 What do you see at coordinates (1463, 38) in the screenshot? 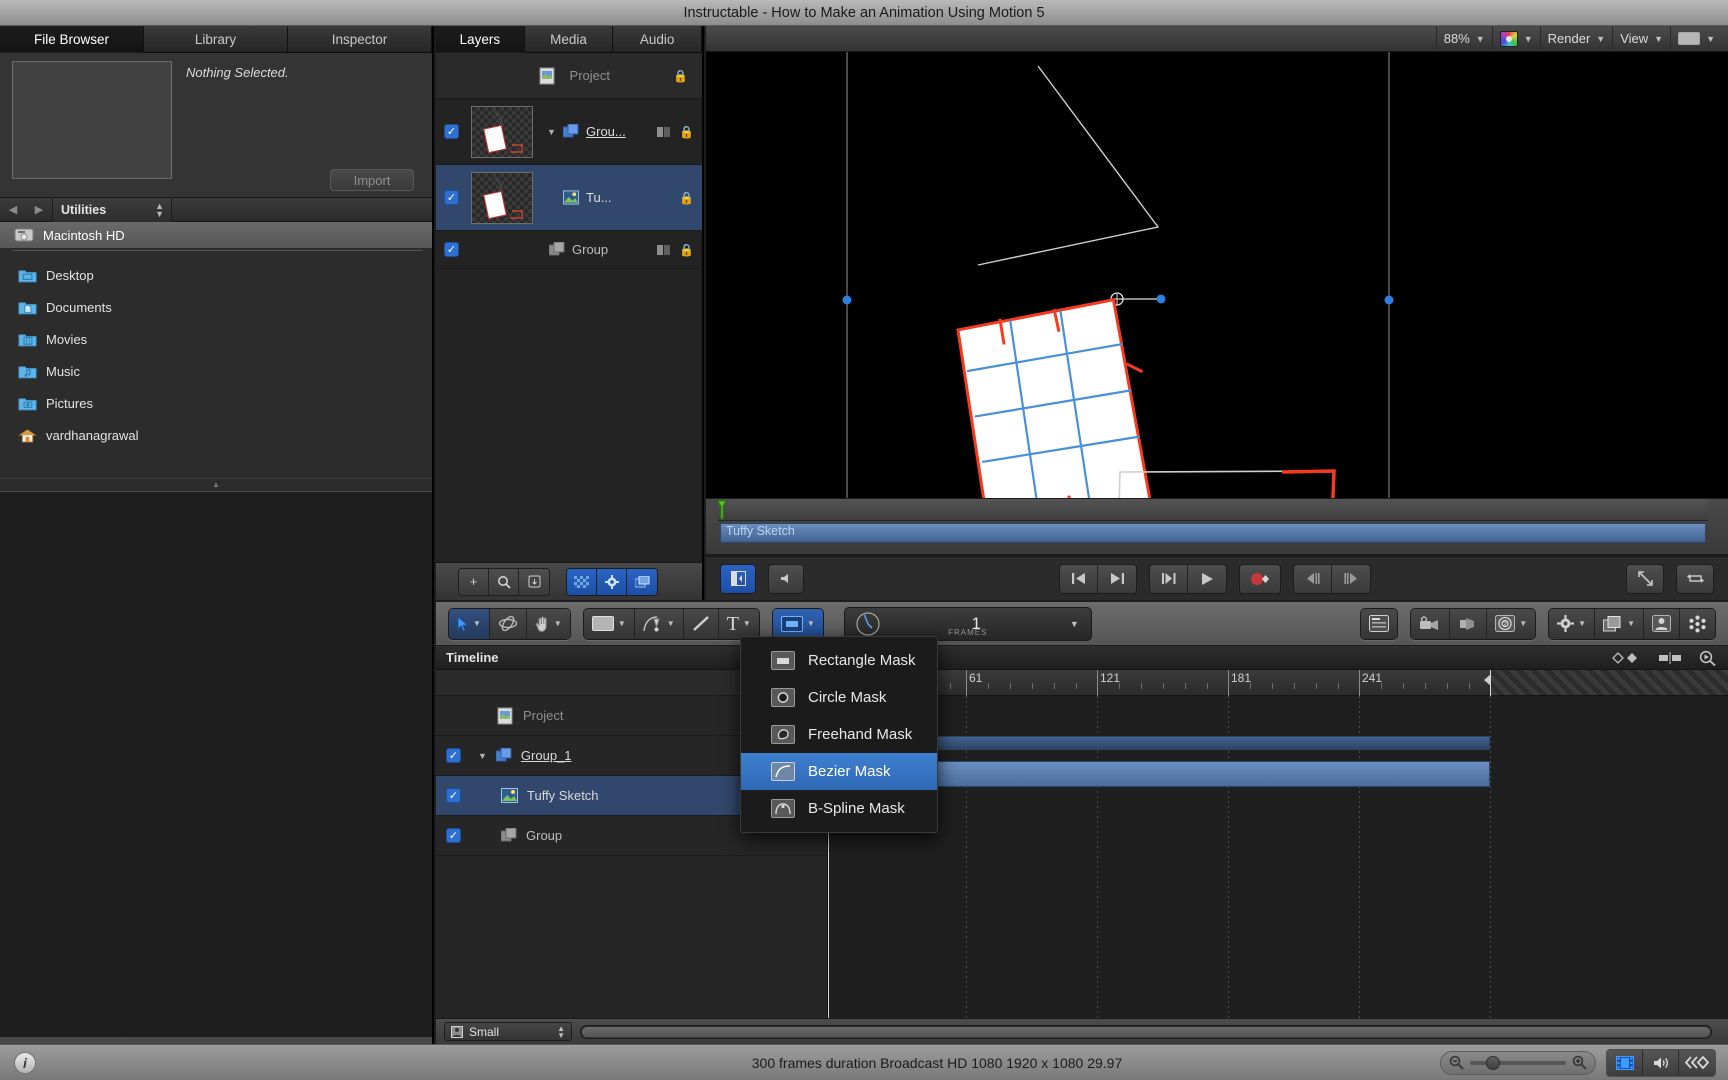
I see `zoom-level-popup: 88% ▼` at bounding box center [1463, 38].